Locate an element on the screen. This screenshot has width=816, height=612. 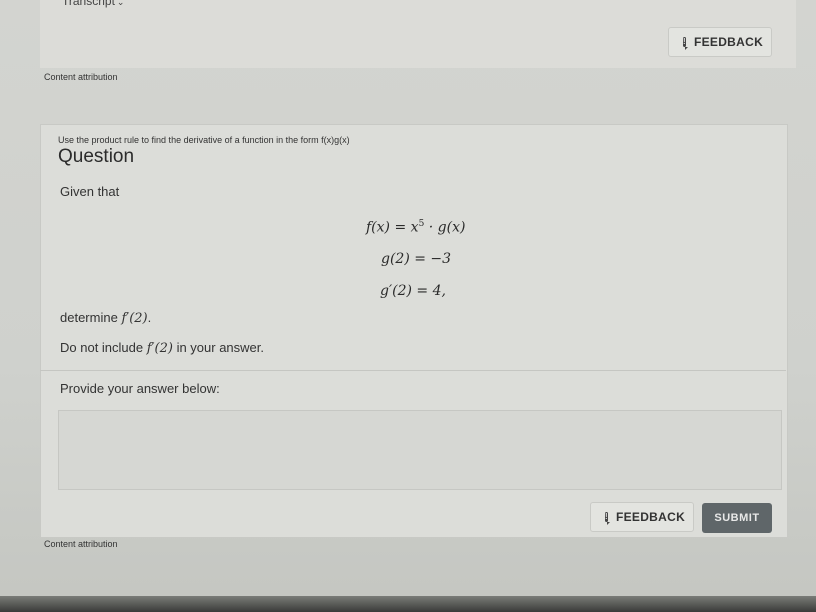
equation-g: g(2) = −3 is located at coordinates (416, 259).